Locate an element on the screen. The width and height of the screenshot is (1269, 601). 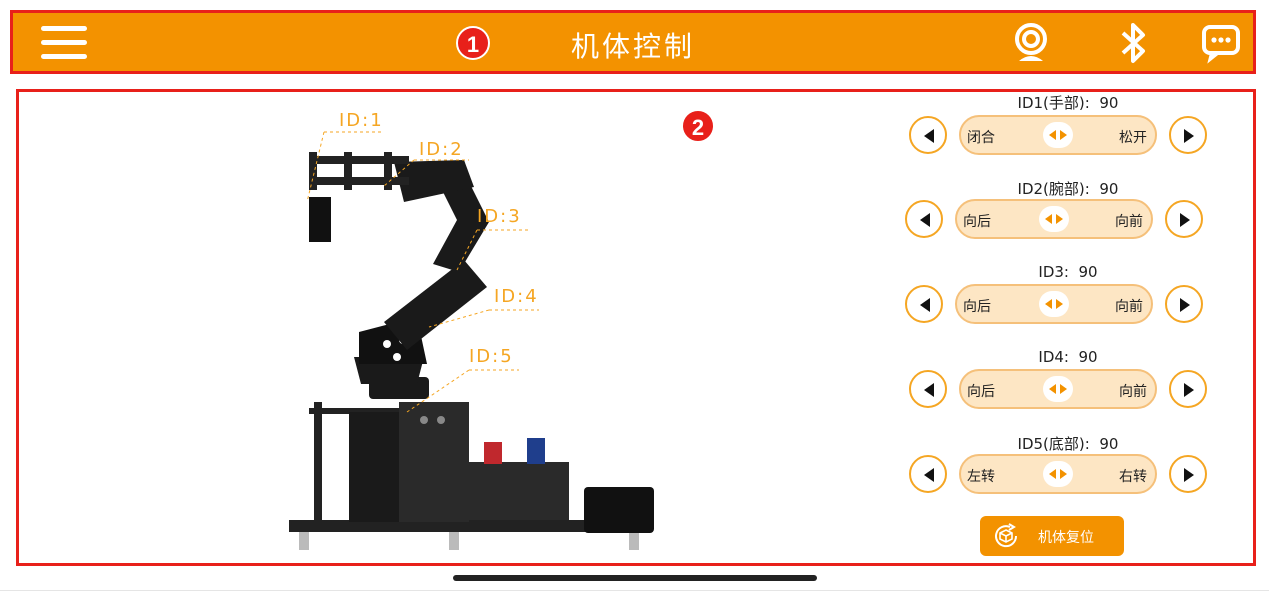
servo-label-id3: ID3: 90 is located at coordinates (1068, 272).